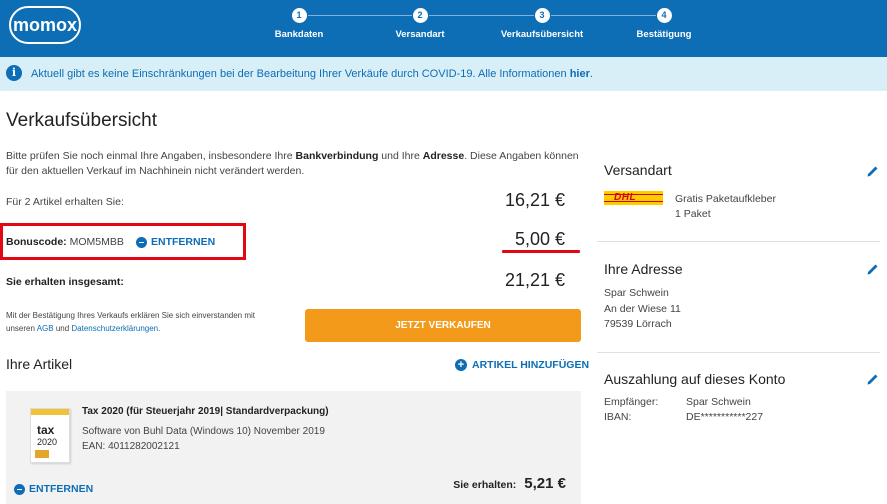 The image size is (887, 504). I want to click on agb-link: AGB, so click(45, 328).